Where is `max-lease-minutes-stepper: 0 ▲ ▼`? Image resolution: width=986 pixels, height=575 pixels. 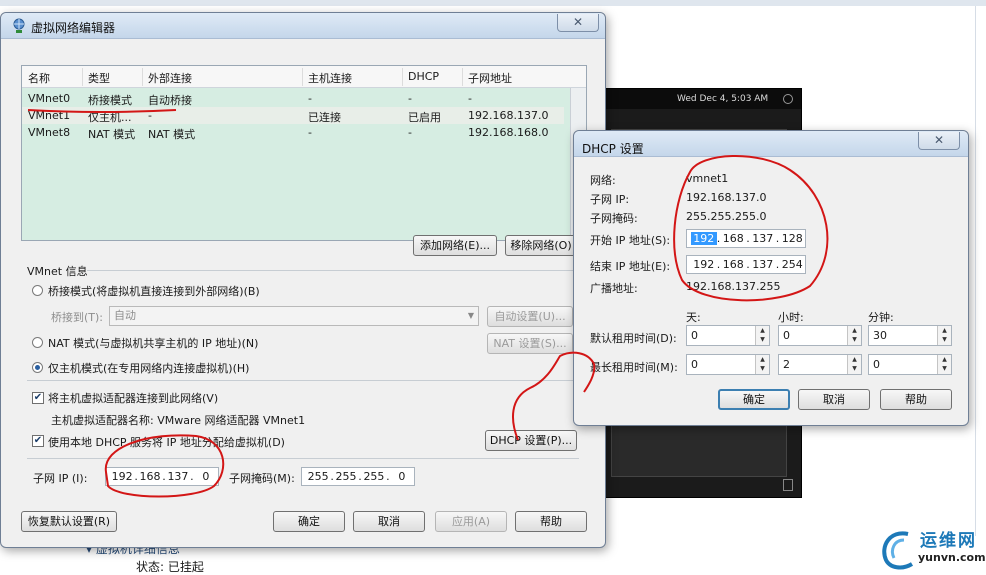 max-lease-minutes-stepper: 0 ▲ ▼ is located at coordinates (910, 364).